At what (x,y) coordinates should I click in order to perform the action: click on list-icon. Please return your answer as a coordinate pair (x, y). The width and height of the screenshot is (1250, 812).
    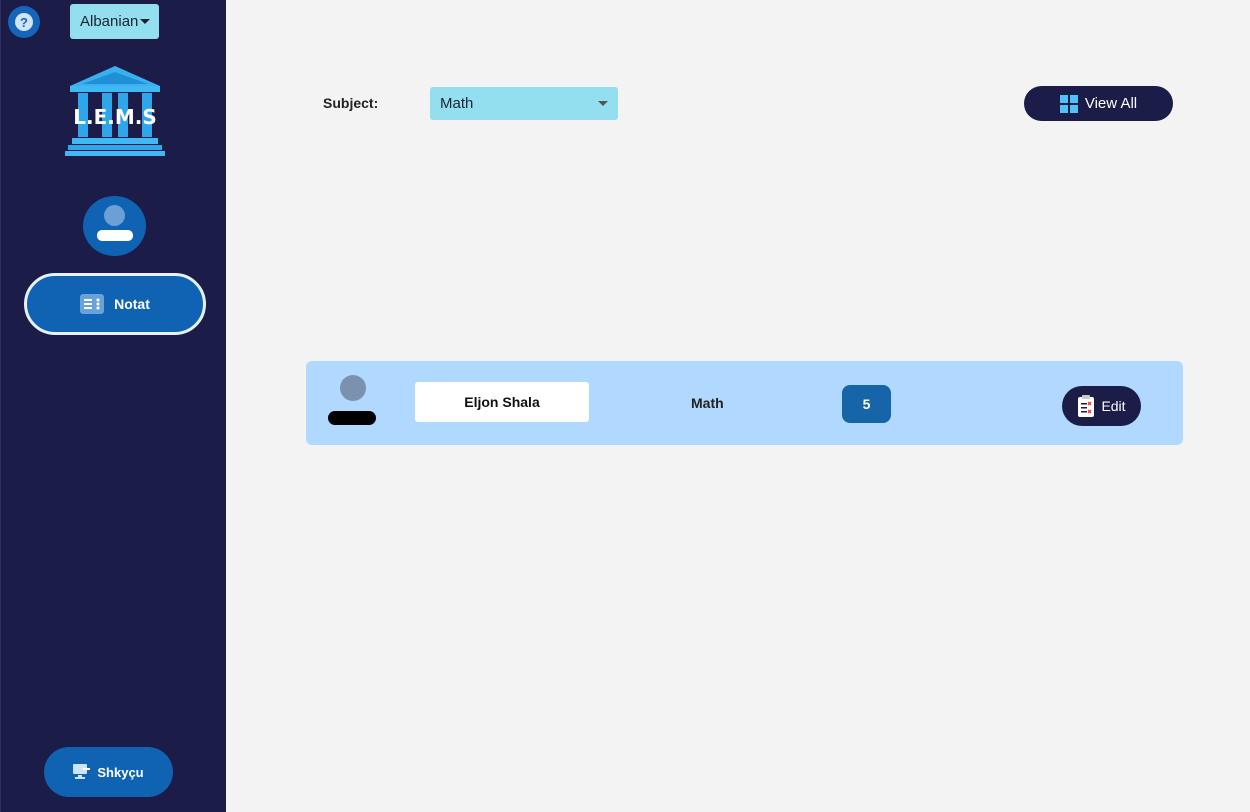
    Looking at the image, I should click on (92, 304).